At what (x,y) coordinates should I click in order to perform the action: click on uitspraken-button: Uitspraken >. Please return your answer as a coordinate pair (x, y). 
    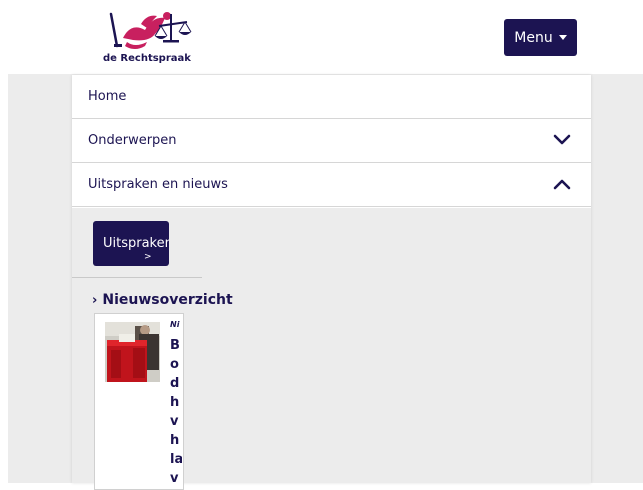
    Looking at the image, I should click on (131, 243).